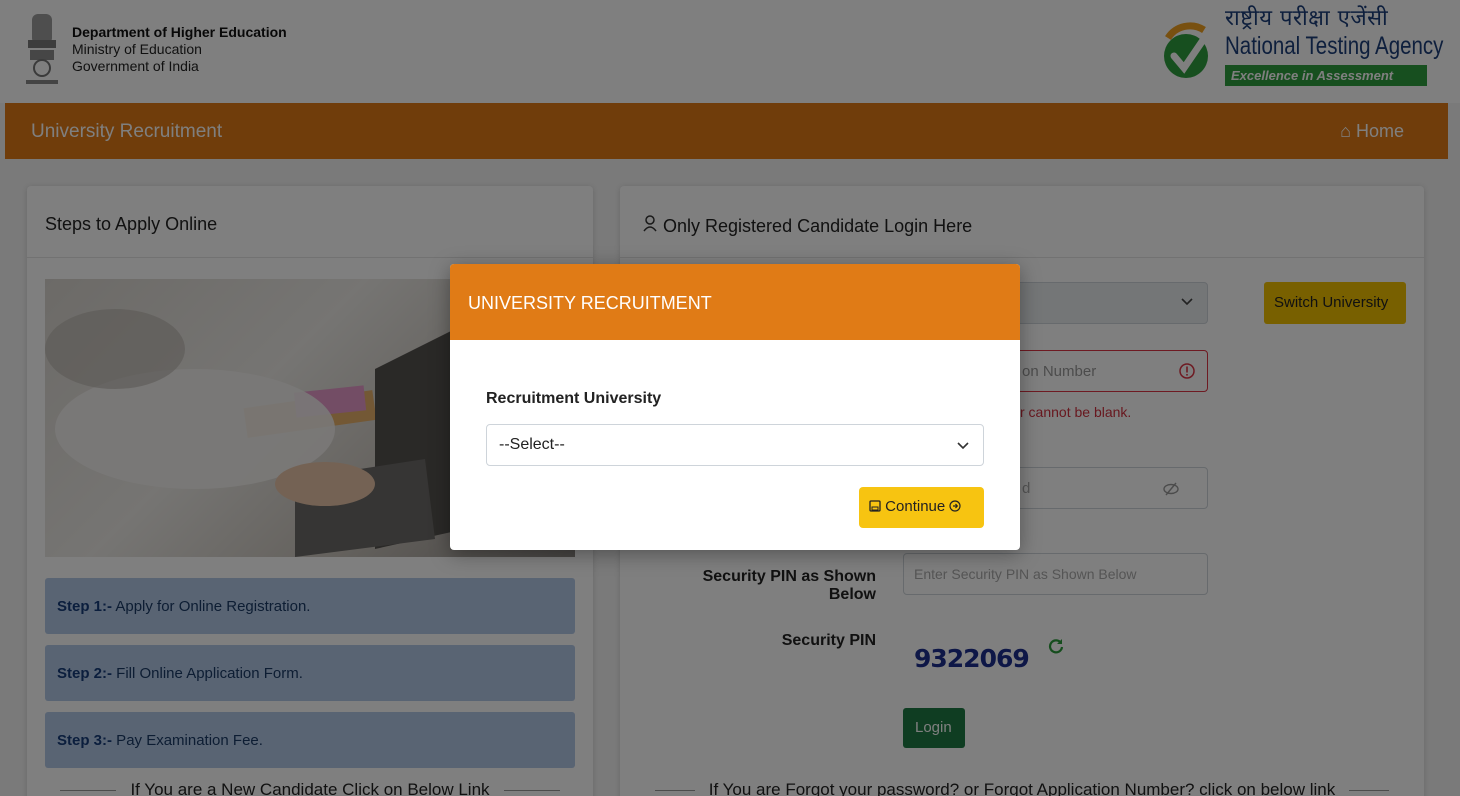 The height and width of the screenshot is (796, 1460). What do you see at coordinates (735, 302) in the screenshot?
I see `modal-title: UNIVERSITY RECRUITMENT` at bounding box center [735, 302].